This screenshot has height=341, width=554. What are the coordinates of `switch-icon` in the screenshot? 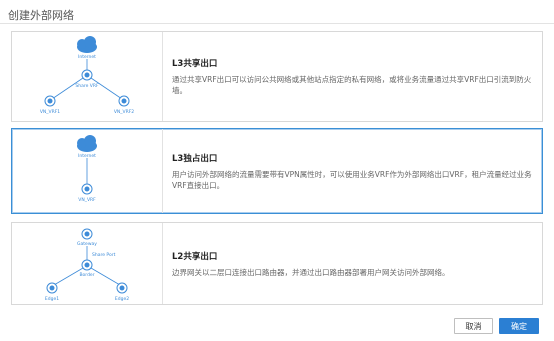 It's located at (87, 265).